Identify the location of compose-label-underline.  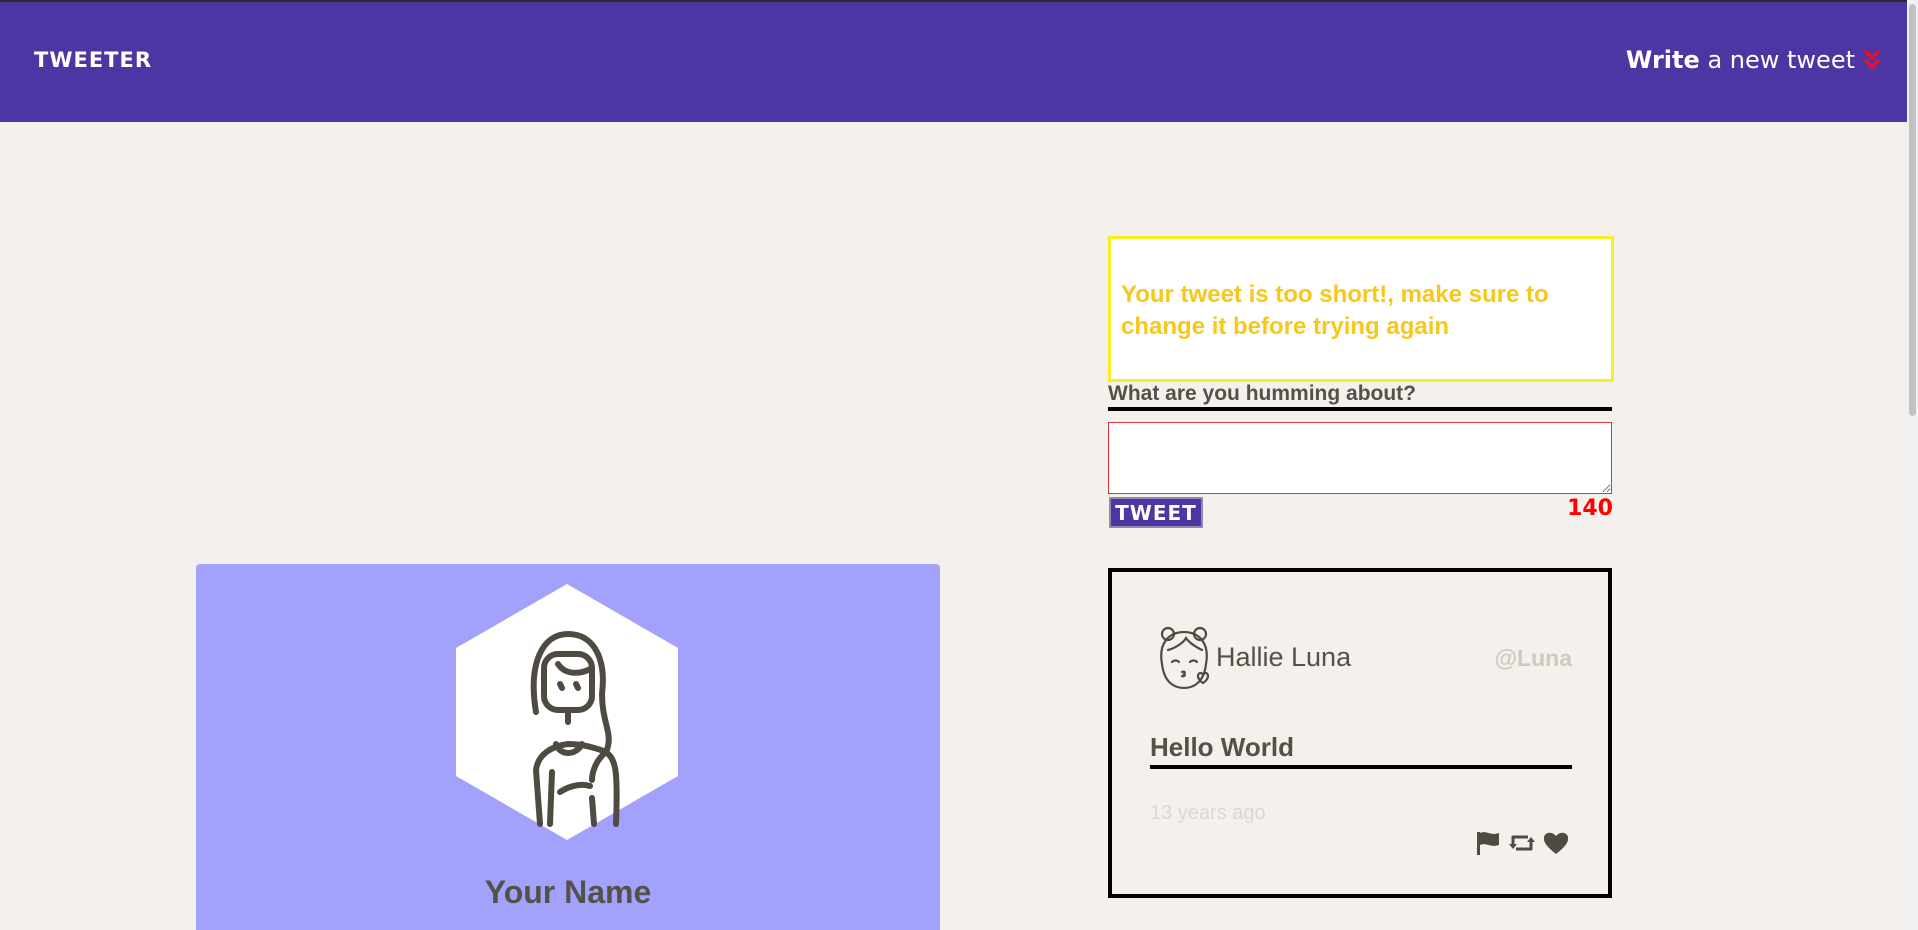
(1360, 409).